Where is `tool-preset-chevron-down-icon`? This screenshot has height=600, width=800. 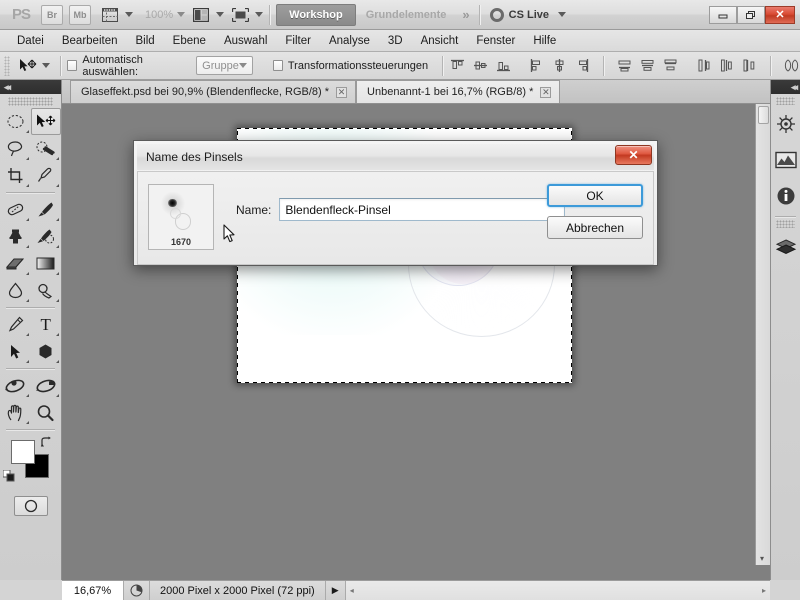 tool-preset-chevron-down-icon is located at coordinates (46, 65).